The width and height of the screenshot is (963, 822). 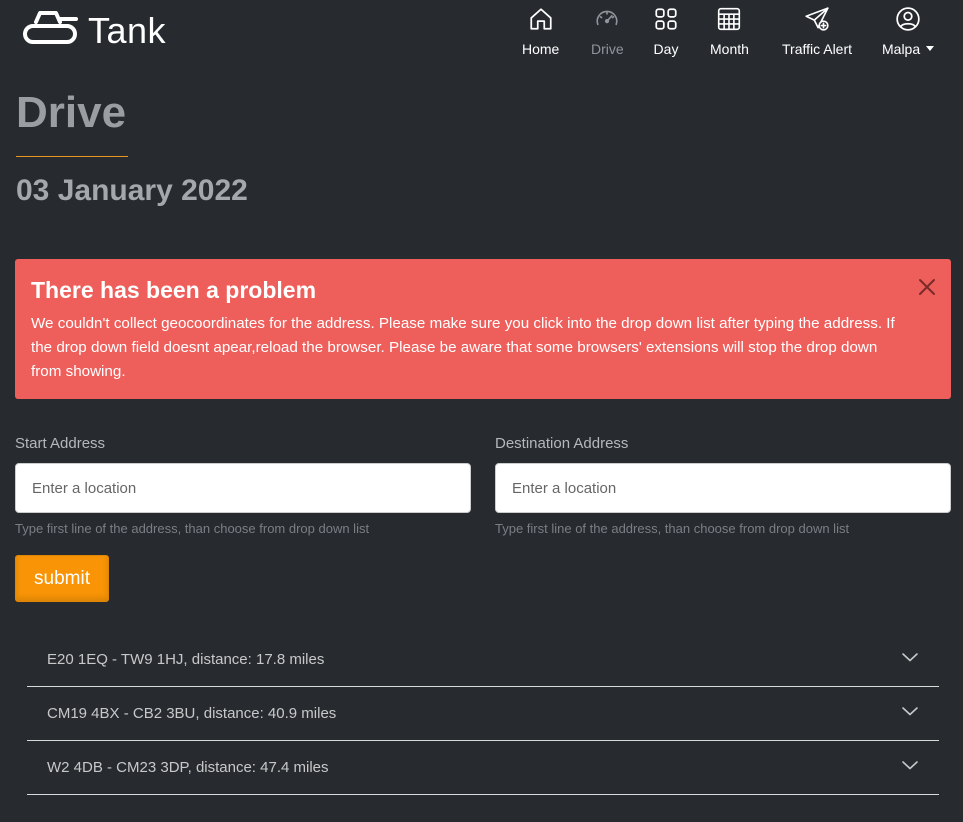 What do you see at coordinates (62, 578) in the screenshot?
I see `submit-button: submit` at bounding box center [62, 578].